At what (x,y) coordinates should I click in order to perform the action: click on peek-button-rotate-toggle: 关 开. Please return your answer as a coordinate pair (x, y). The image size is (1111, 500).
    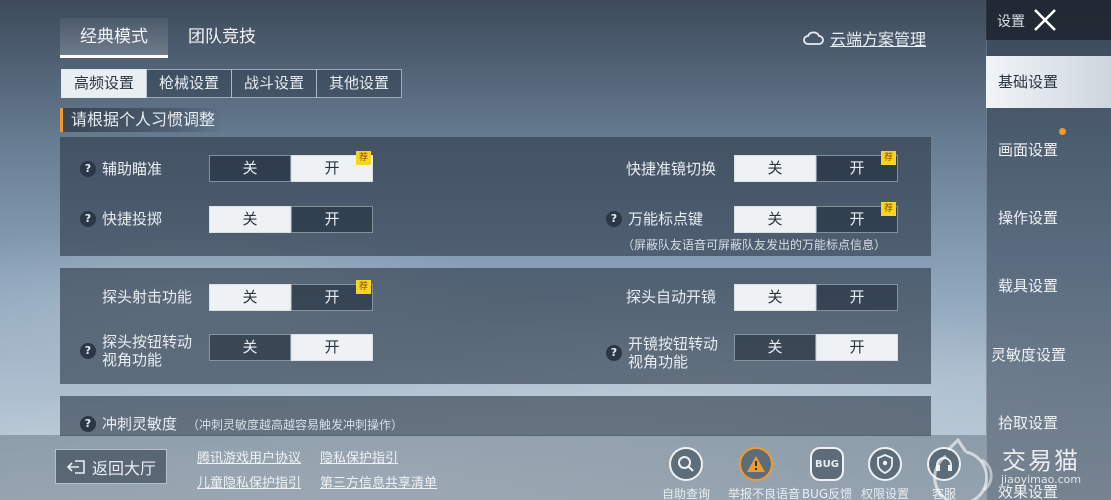
    Looking at the image, I should click on (291, 347).